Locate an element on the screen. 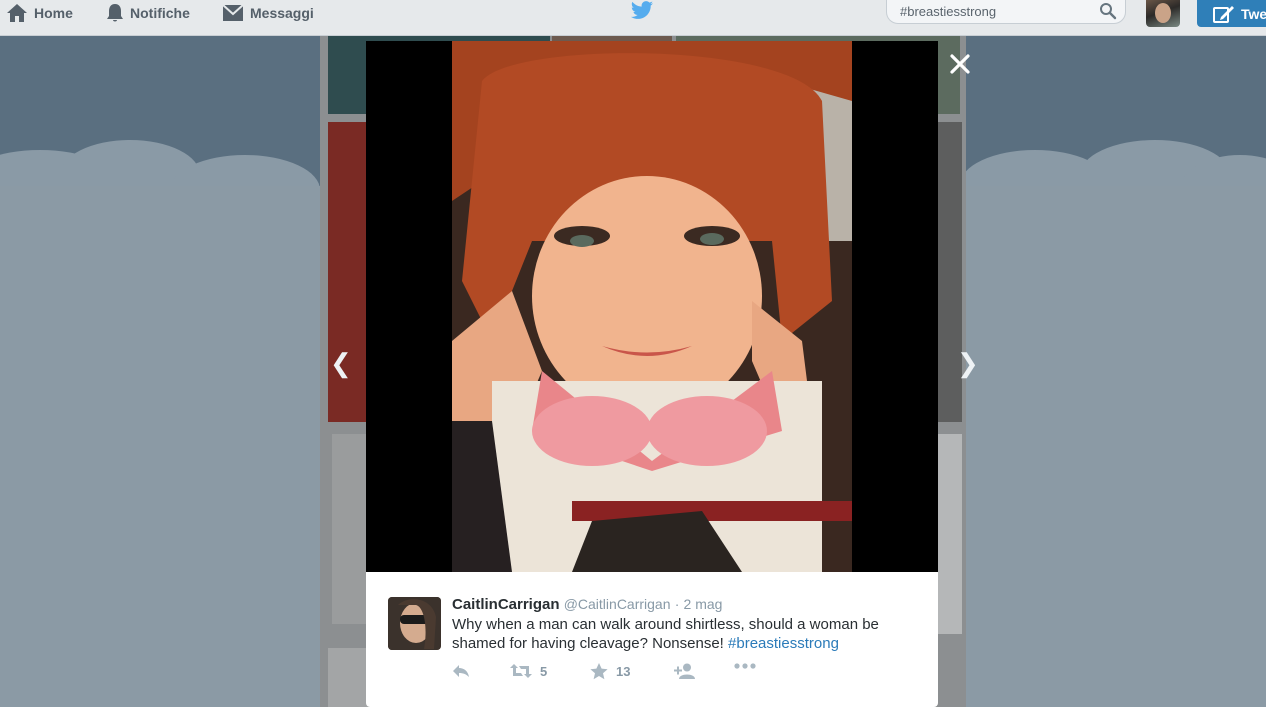 This screenshot has height=707, width=1266. nav-messages-label: Messaggi is located at coordinates (282, 13).